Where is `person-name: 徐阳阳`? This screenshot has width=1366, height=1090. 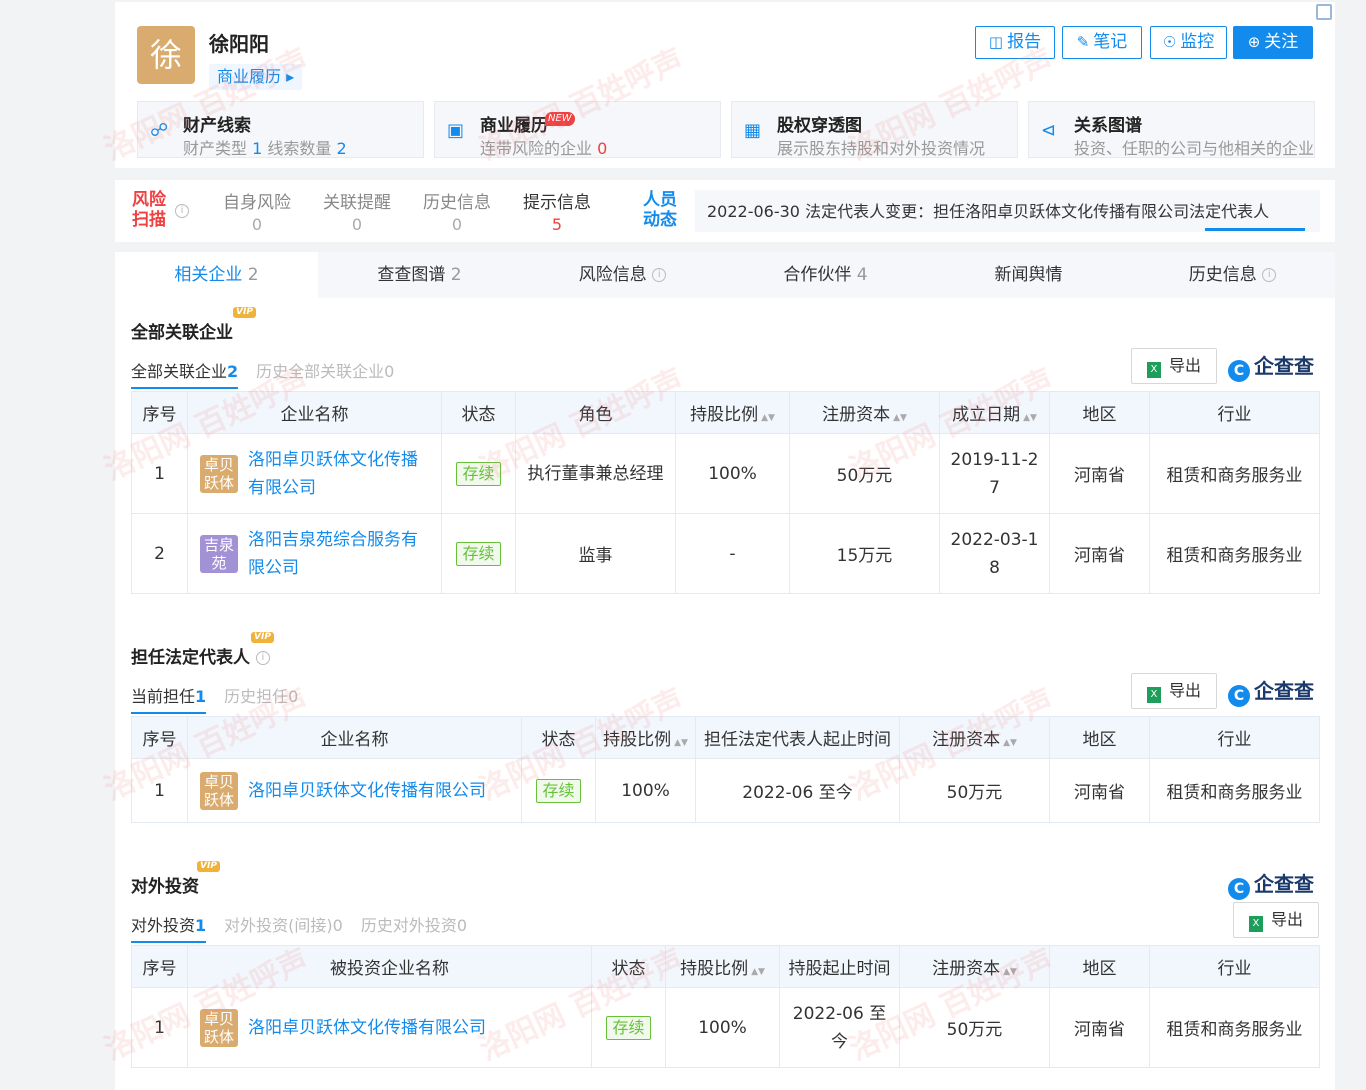
person-name: 徐阳阳 is located at coordinates (239, 44).